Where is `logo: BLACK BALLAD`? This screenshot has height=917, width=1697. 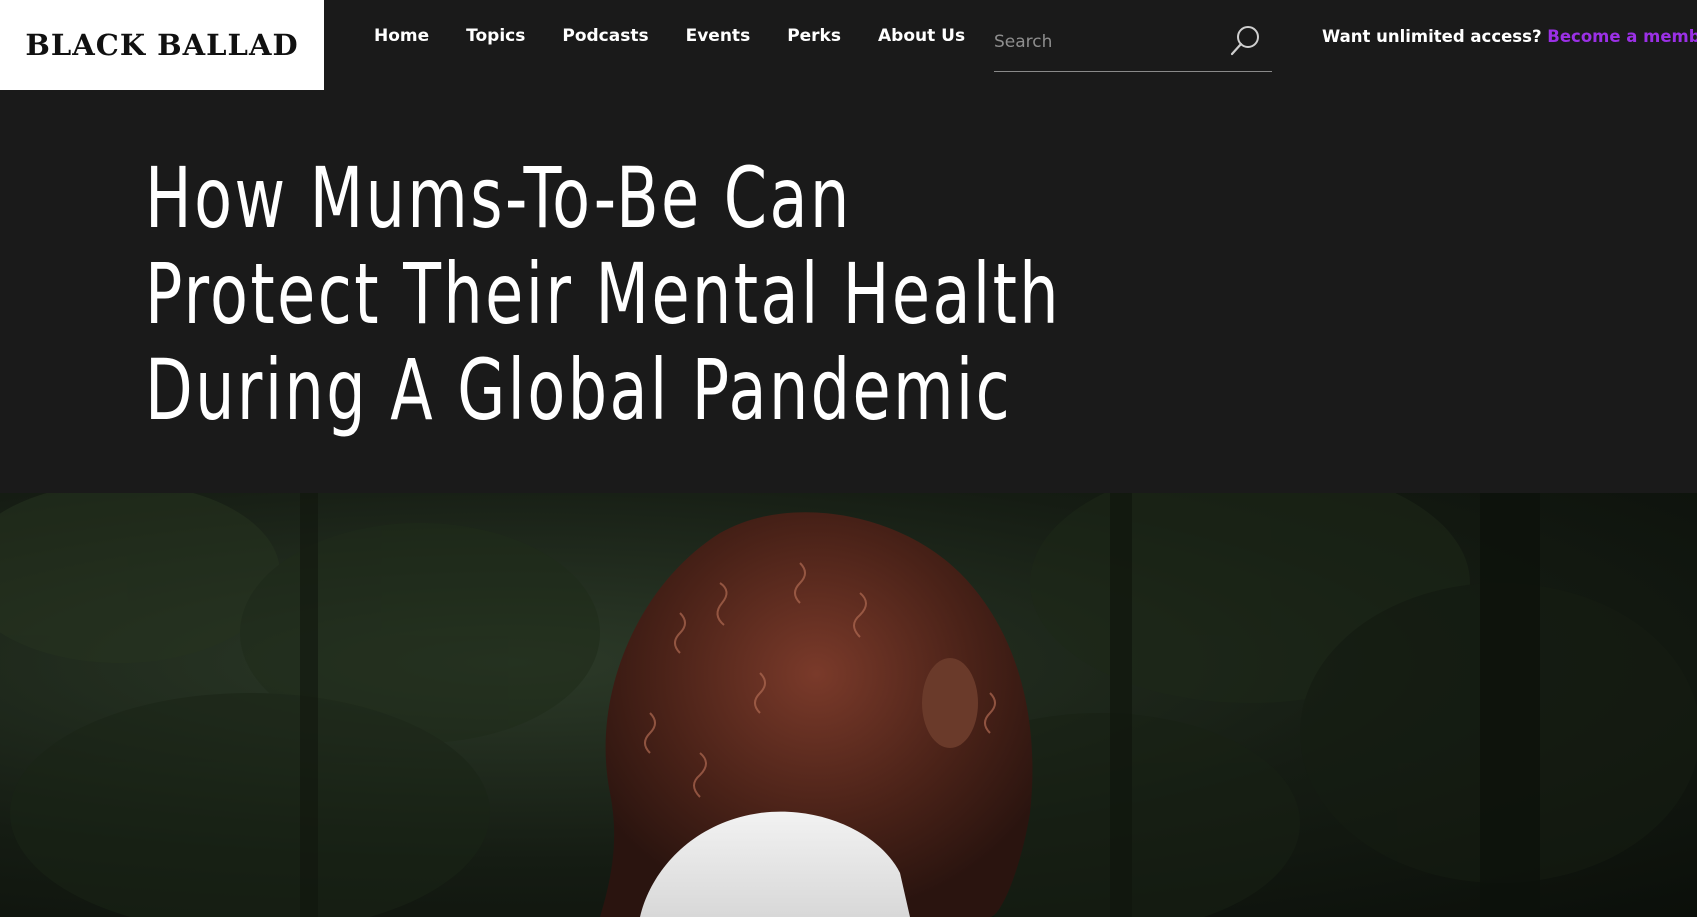
logo: BLACK BALLAD is located at coordinates (162, 45).